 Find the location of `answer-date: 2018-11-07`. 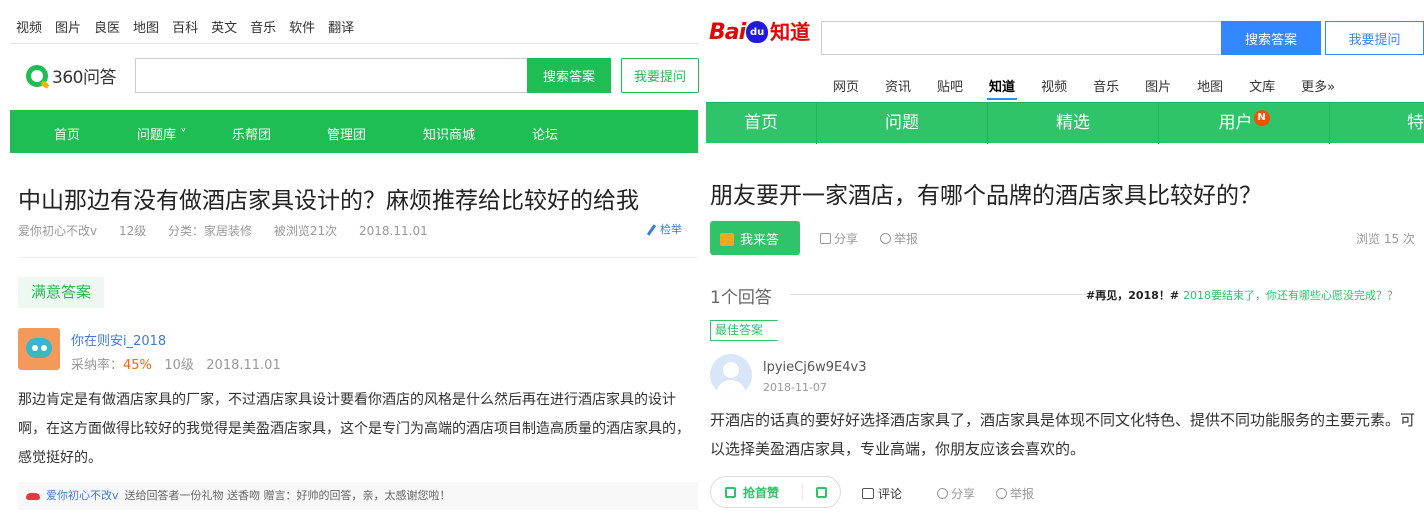

answer-date: 2018-11-07 is located at coordinates (795, 387).